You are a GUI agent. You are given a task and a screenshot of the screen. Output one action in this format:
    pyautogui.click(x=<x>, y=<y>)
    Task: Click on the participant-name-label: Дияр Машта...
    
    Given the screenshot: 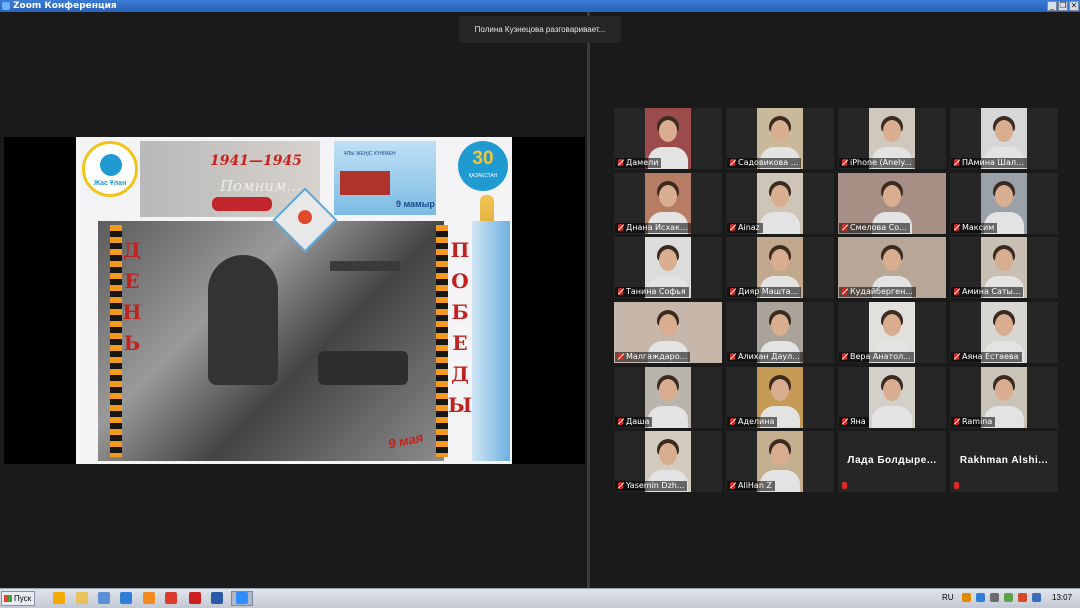 What is the action you would take?
    pyautogui.click(x=764, y=292)
    